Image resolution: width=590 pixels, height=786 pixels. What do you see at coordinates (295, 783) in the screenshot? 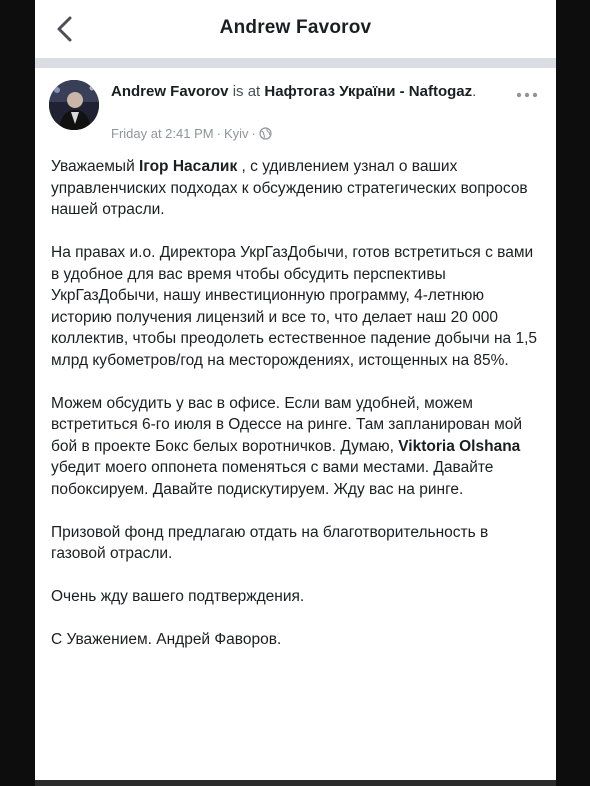
I see `bottom-edge` at bounding box center [295, 783].